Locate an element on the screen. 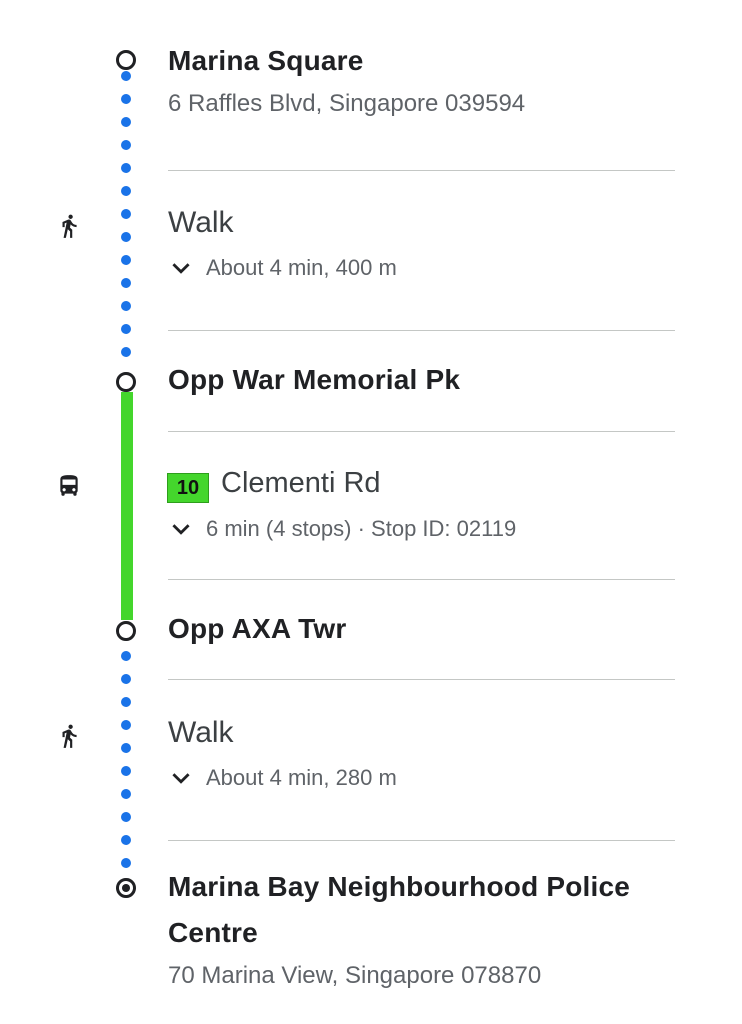  stop-marker-war-memorial is located at coordinates (126, 382).